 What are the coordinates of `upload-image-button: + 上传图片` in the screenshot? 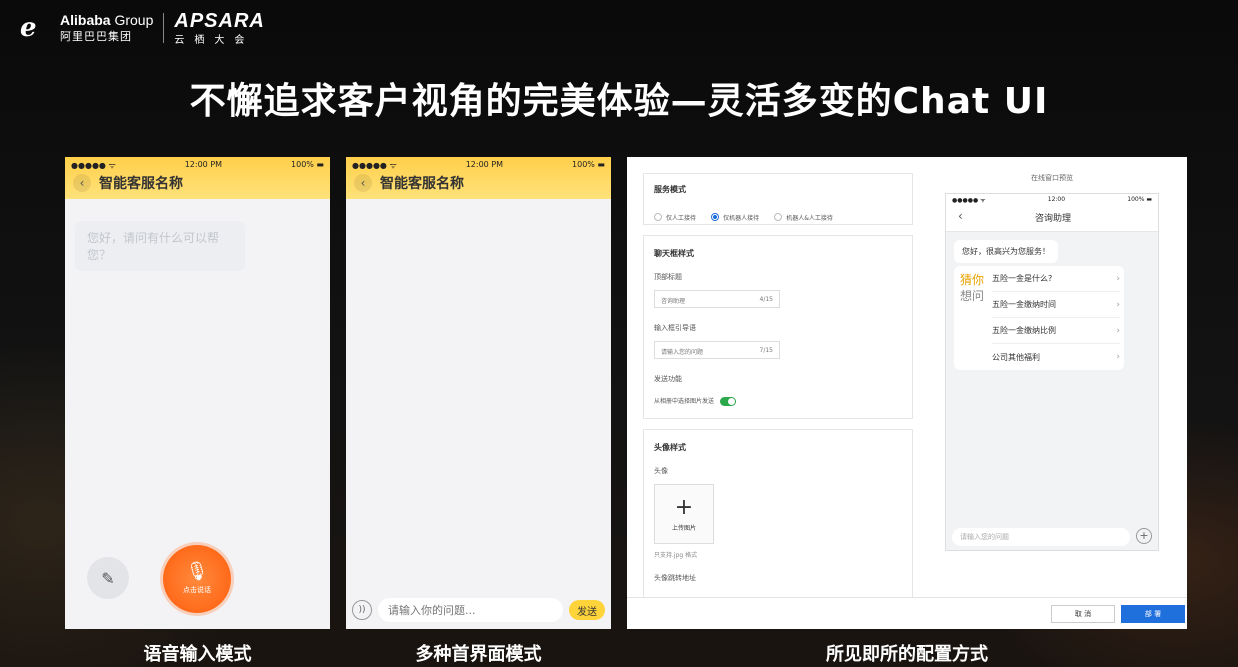 It's located at (684, 514).